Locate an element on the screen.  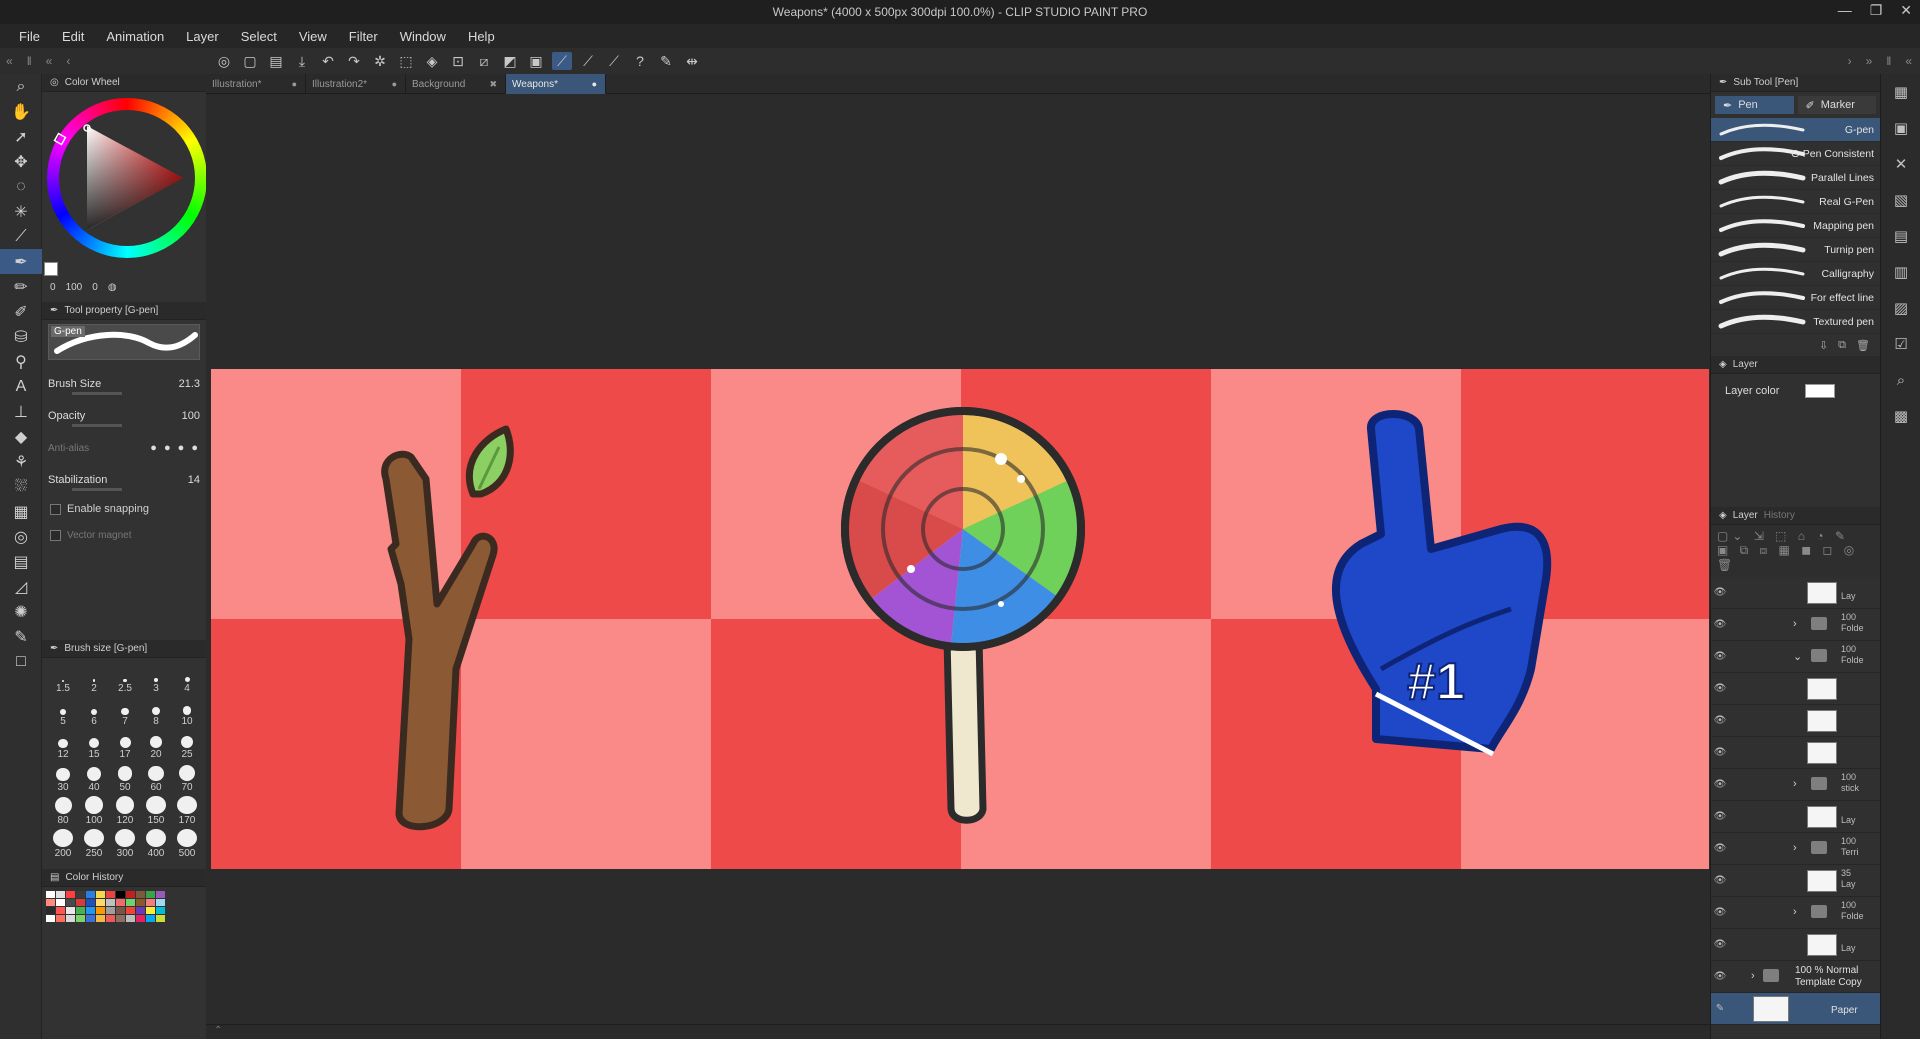
save-icon: ⤓ is located at coordinates (302, 61).